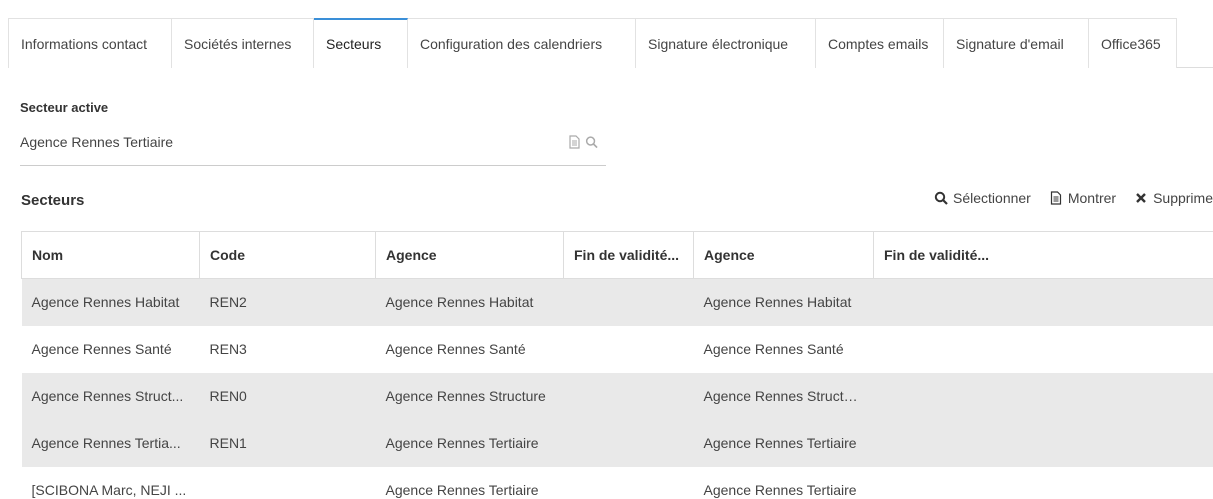 This screenshot has height=499, width=1213. Describe the element at coordinates (726, 43) in the screenshot. I see `tab-signature-electronique: Signature électronique` at that location.